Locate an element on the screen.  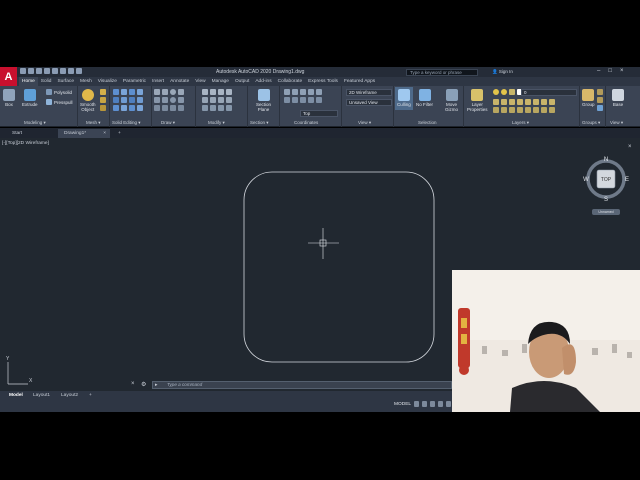
viewcube-face-label: TOP is located at coordinates (606, 180).